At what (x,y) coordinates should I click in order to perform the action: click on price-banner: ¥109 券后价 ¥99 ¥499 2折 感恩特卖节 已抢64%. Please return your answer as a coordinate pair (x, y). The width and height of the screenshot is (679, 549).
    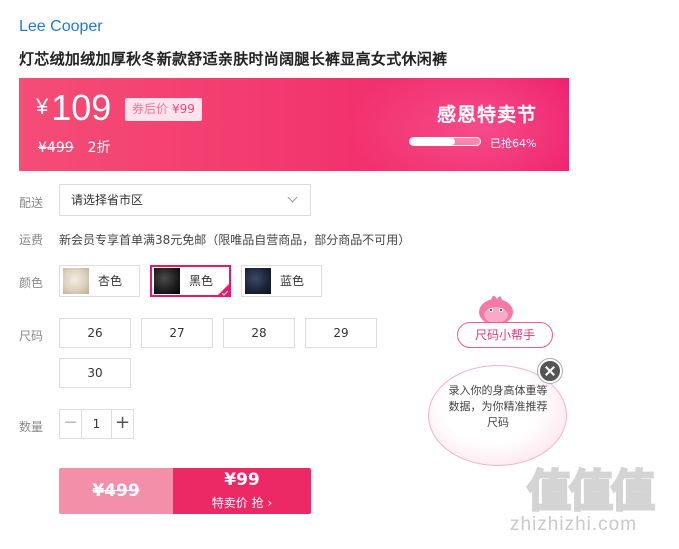
    Looking at the image, I should click on (294, 124).